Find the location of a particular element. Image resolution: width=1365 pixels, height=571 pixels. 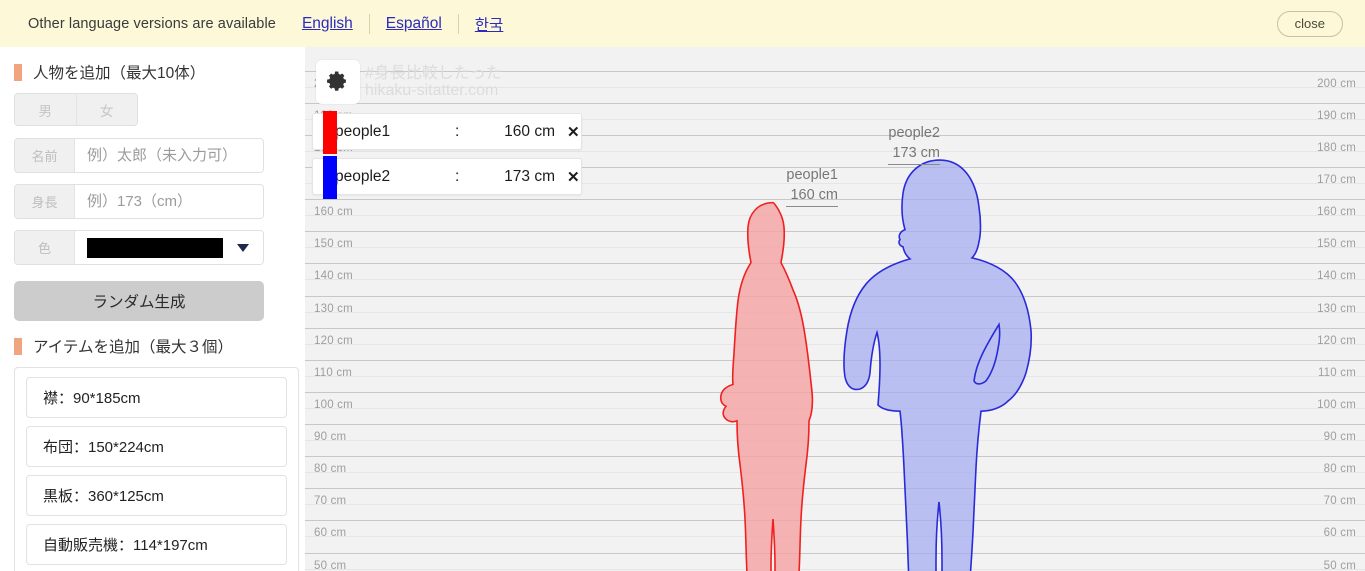

axis-tick-right: 70 cm is located at coordinates (1339, 501).